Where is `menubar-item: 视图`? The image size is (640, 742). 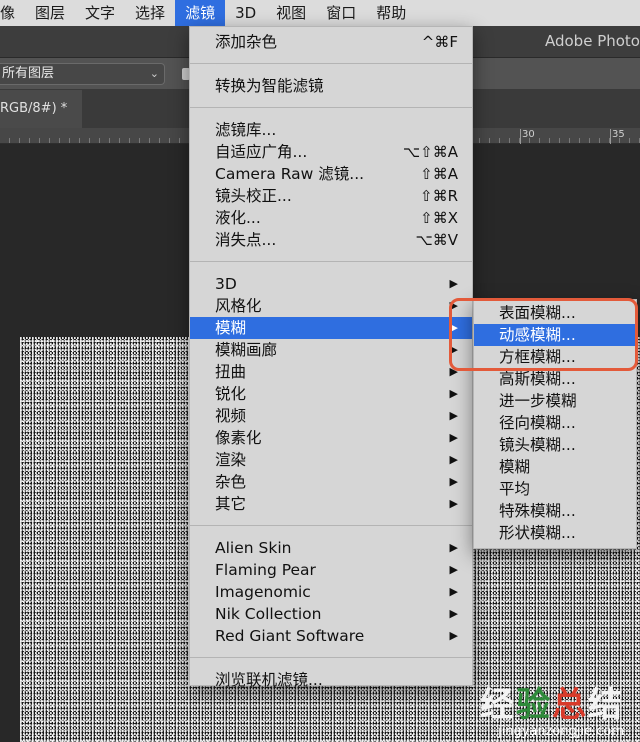 menubar-item: 视图 is located at coordinates (291, 13).